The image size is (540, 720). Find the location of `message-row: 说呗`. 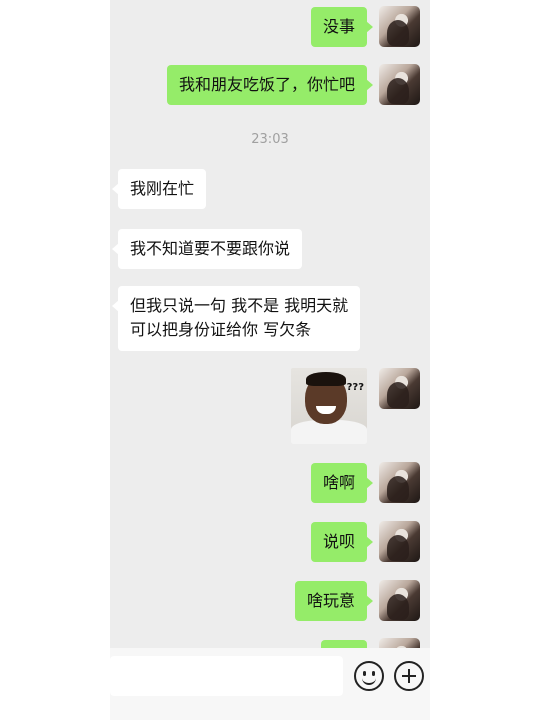

message-row: 说呗 is located at coordinates (270, 542).